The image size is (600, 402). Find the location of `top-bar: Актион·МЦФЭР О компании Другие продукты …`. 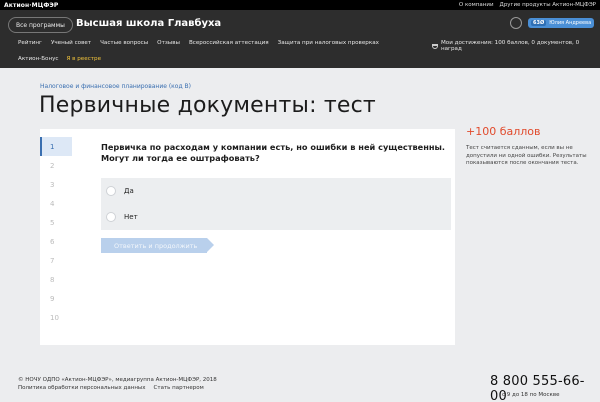

top-bar: Актион·МЦФЭР О компании Другие продукты … is located at coordinates (300, 5).